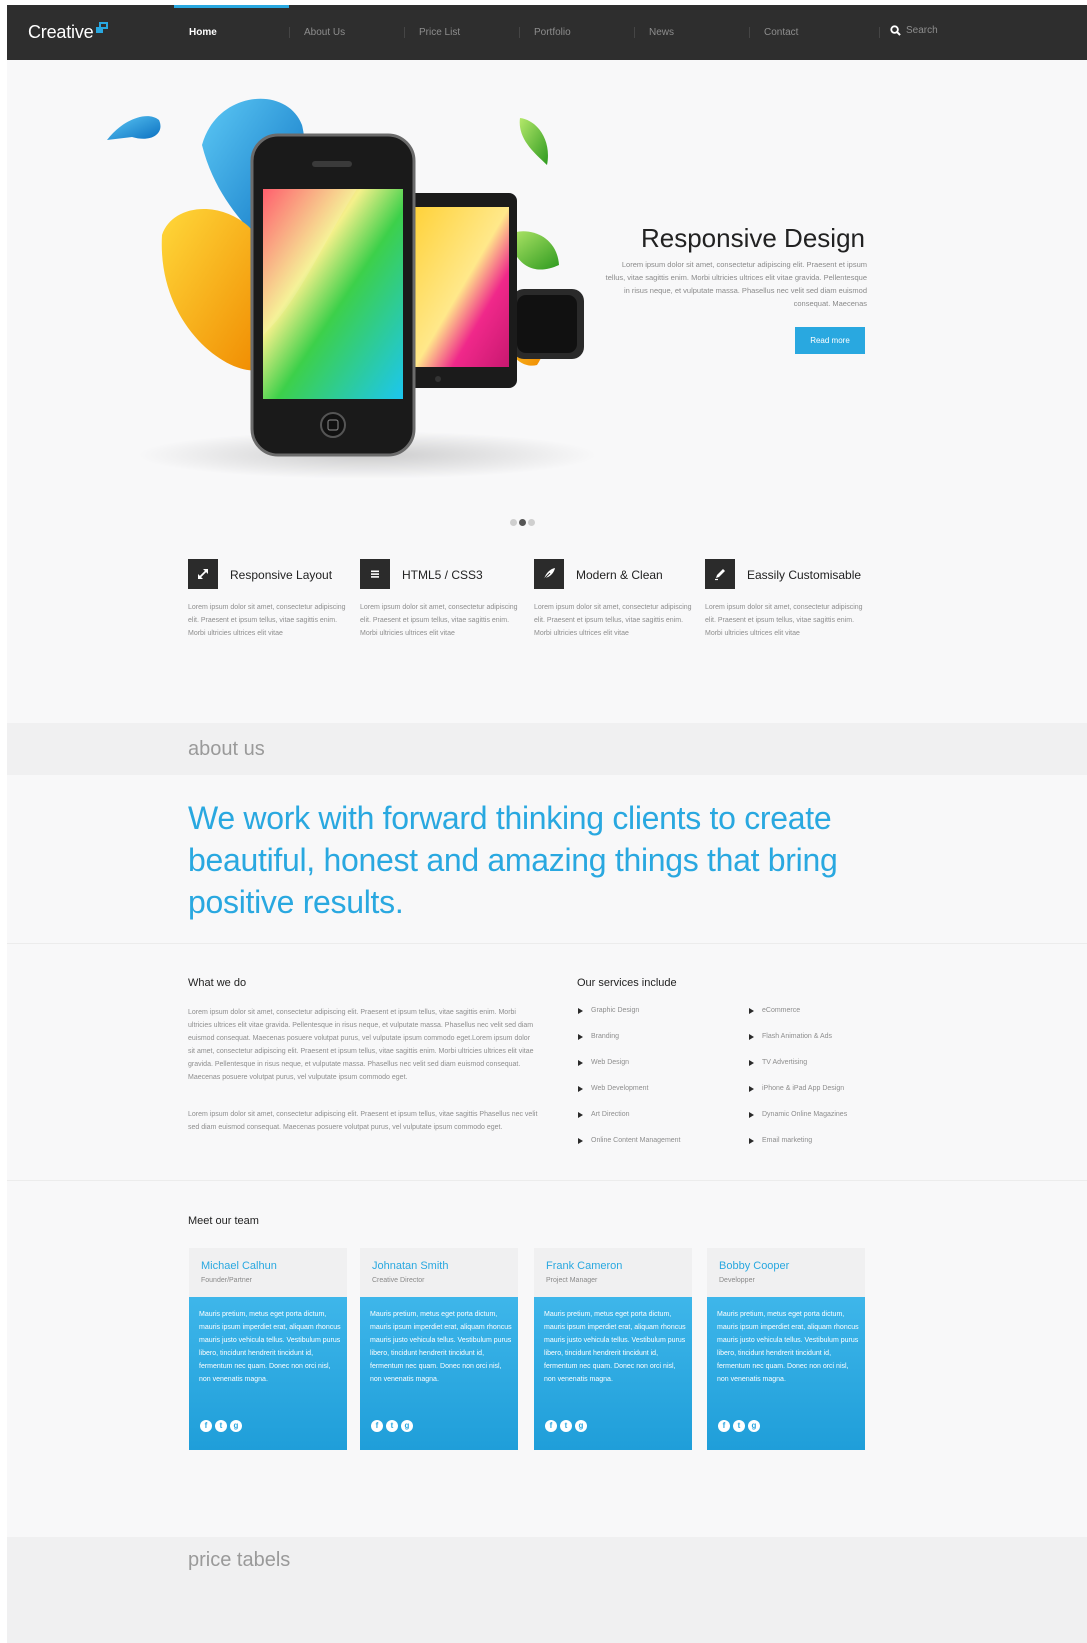  What do you see at coordinates (102, 28) in the screenshot?
I see `logo-mark-icon` at bounding box center [102, 28].